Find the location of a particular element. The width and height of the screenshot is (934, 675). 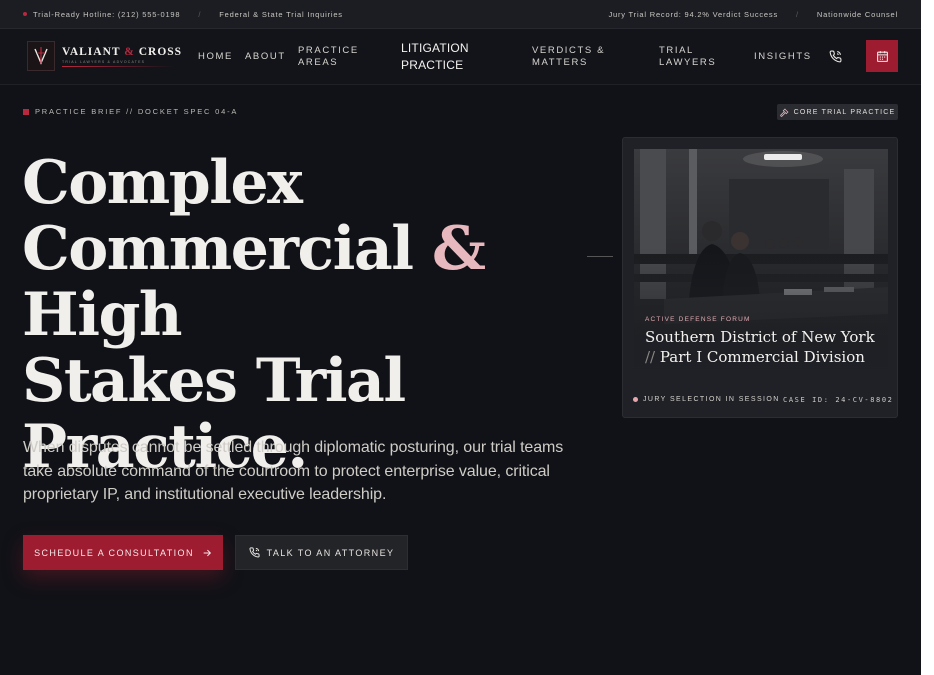

calendar-button is located at coordinates (882, 56).